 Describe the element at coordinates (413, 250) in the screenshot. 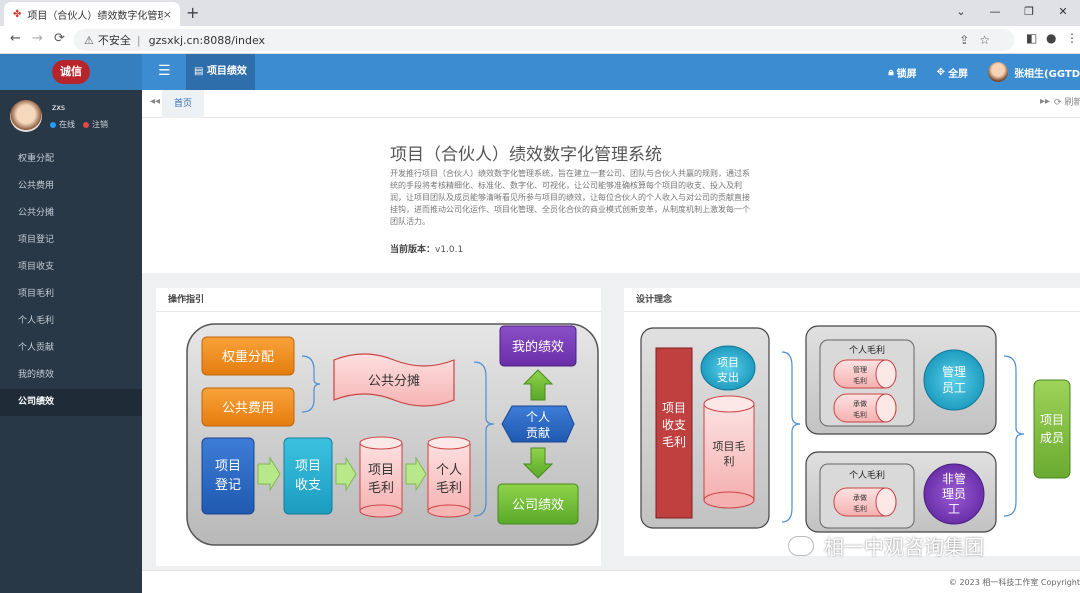

I see `version-label: 当前版本：` at that location.